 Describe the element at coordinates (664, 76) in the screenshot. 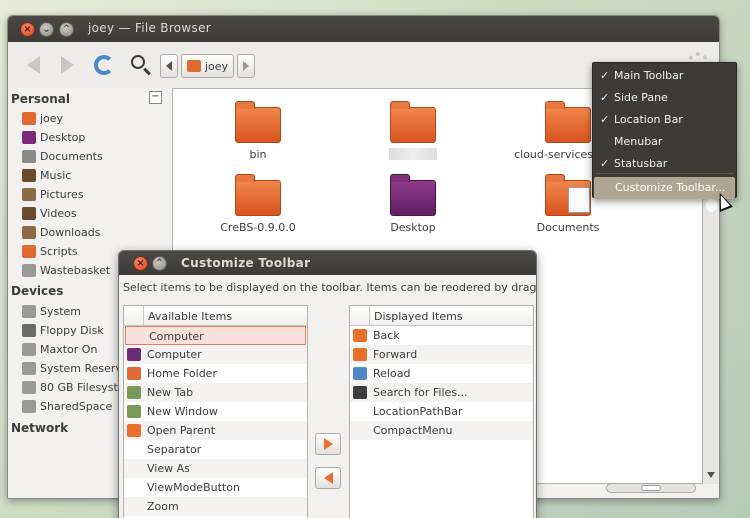

I see `menu-item-main-toolbar: ✓ Main Toolbar` at that location.